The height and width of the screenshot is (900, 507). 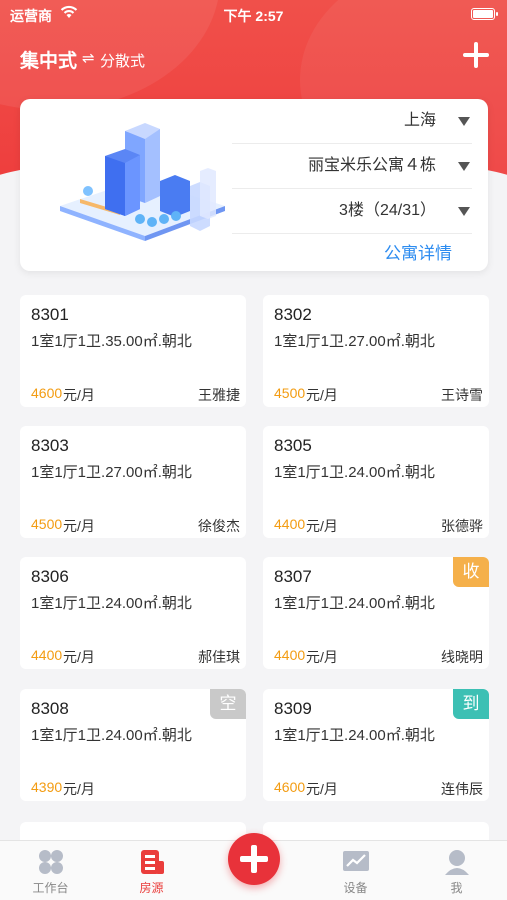 What do you see at coordinates (133, 613) in the screenshot?
I see `room-card: 8306 1室1厅1卫.24.00㎡.朝北 4400 元/月 郝佳琪` at bounding box center [133, 613].